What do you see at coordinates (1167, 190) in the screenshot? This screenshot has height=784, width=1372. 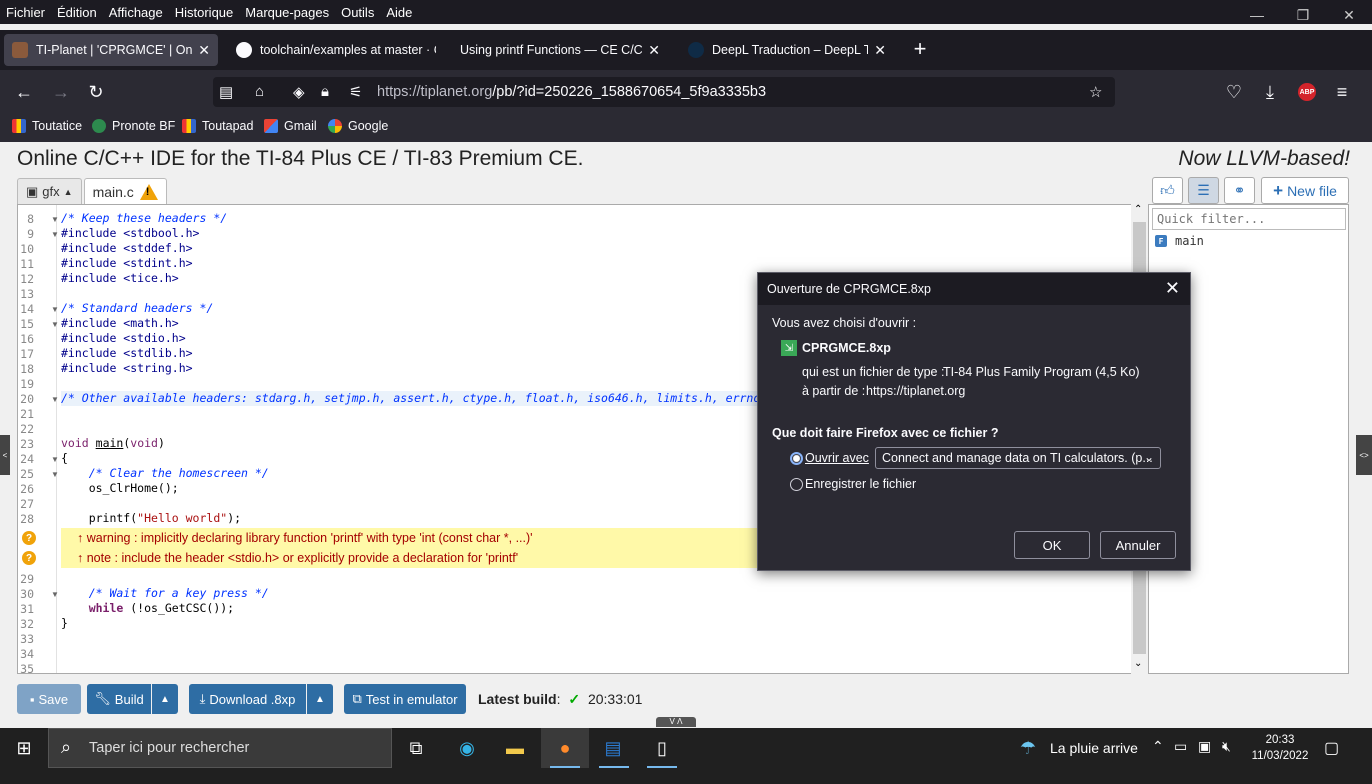 I see `like-button: 👍︎` at bounding box center [1167, 190].